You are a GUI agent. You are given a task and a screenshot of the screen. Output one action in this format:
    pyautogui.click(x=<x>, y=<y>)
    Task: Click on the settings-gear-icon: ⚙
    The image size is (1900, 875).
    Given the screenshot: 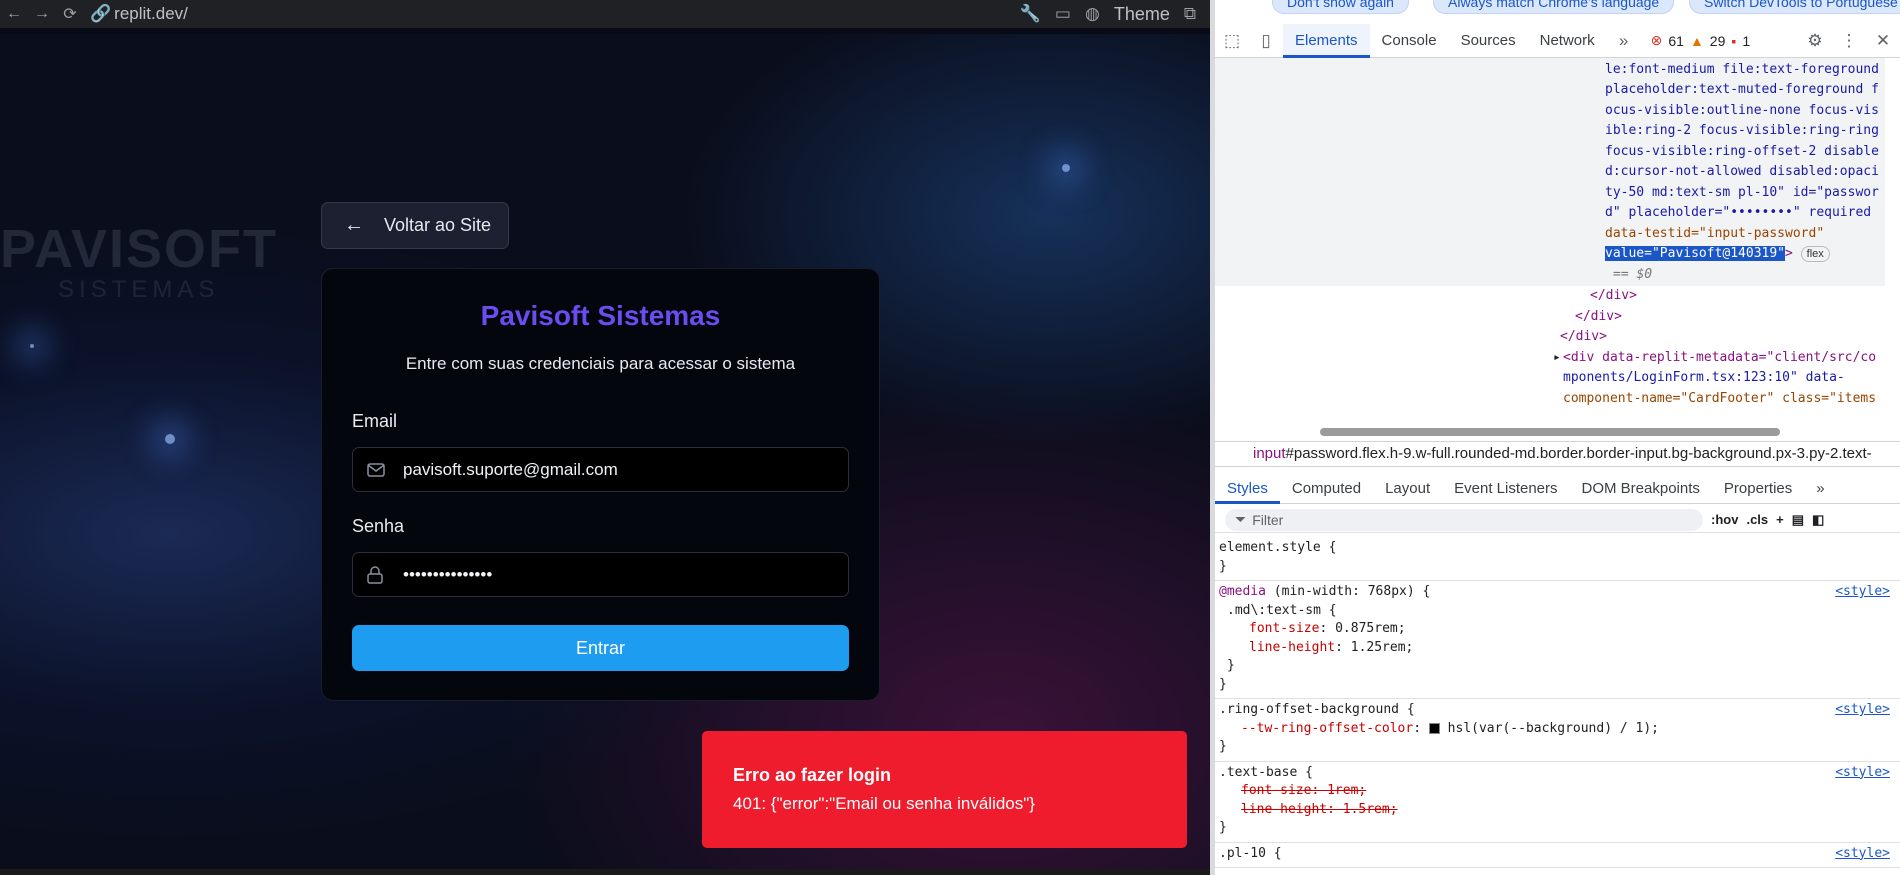 What is the action you would take?
    pyautogui.click(x=1815, y=41)
    